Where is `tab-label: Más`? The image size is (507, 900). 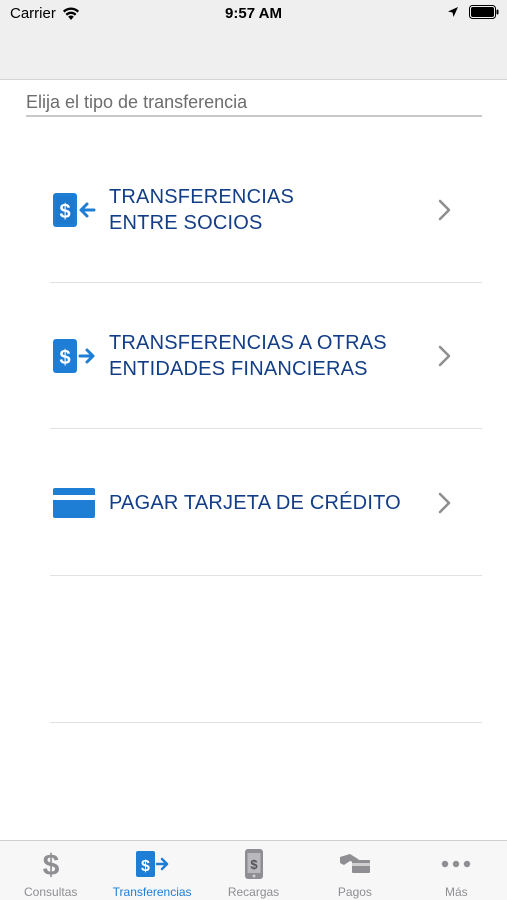 tab-label: Más is located at coordinates (456, 892).